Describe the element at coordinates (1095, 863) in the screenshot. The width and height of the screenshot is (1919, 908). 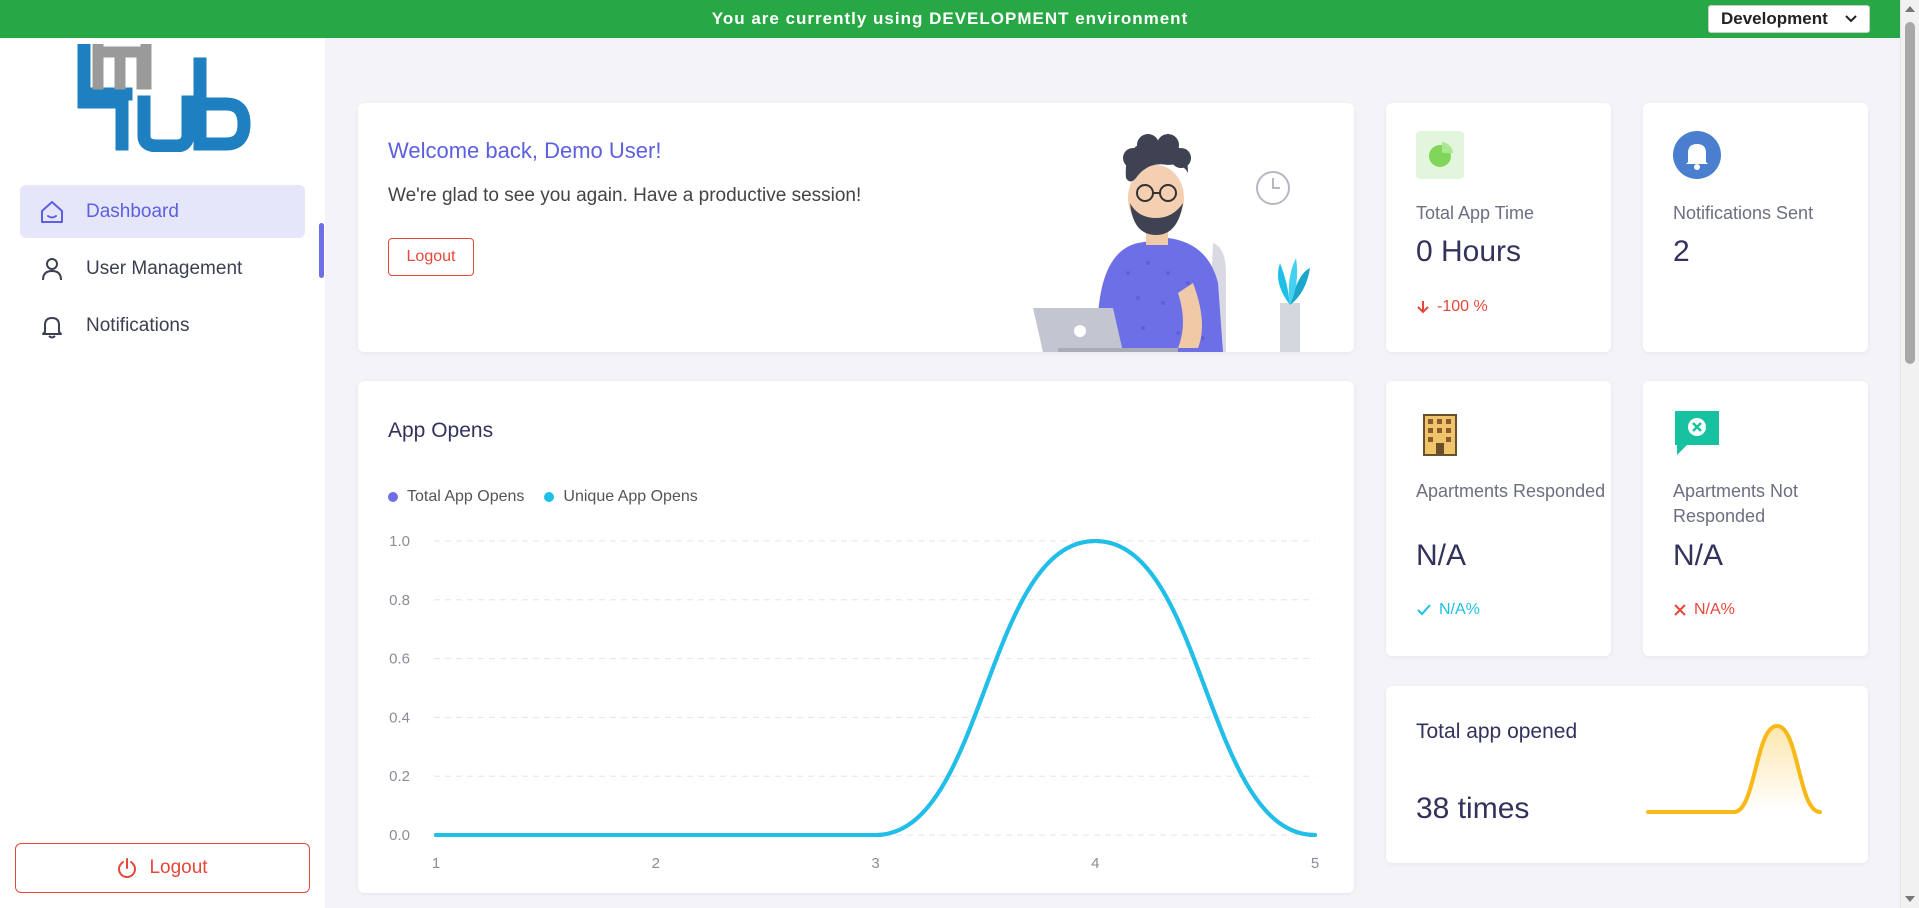
I see `x-tick-label: 4` at that location.